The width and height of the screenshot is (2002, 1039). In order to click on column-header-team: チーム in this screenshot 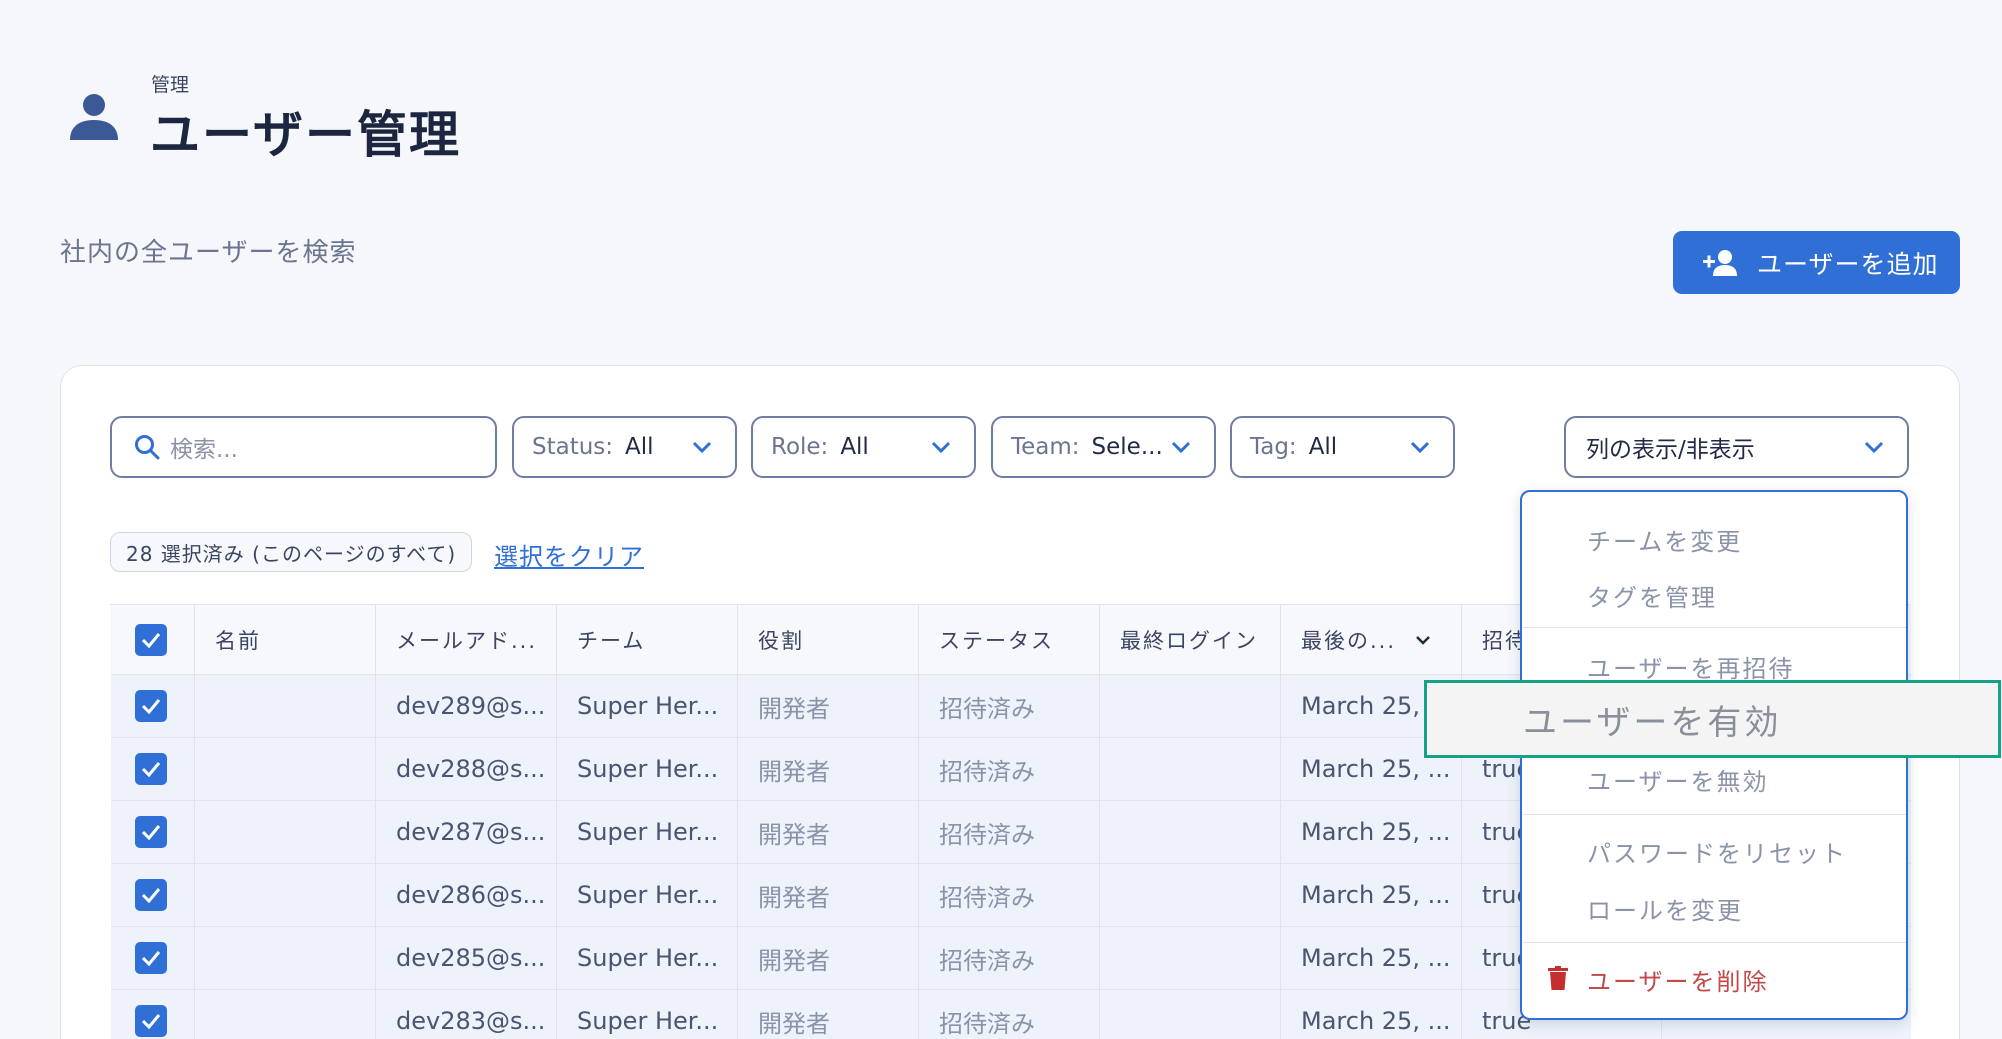, I will do `click(647, 639)`.